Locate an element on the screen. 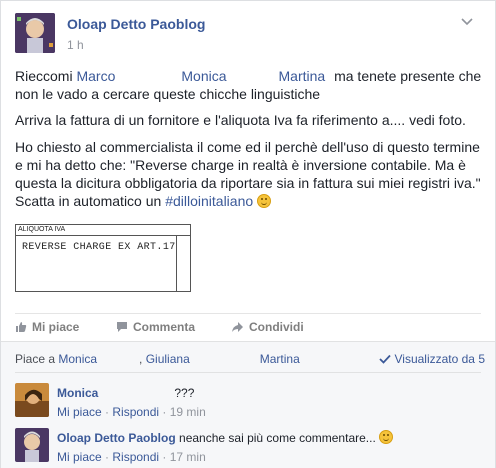  author-name: Oloap Detto Paoblog is located at coordinates (136, 24).